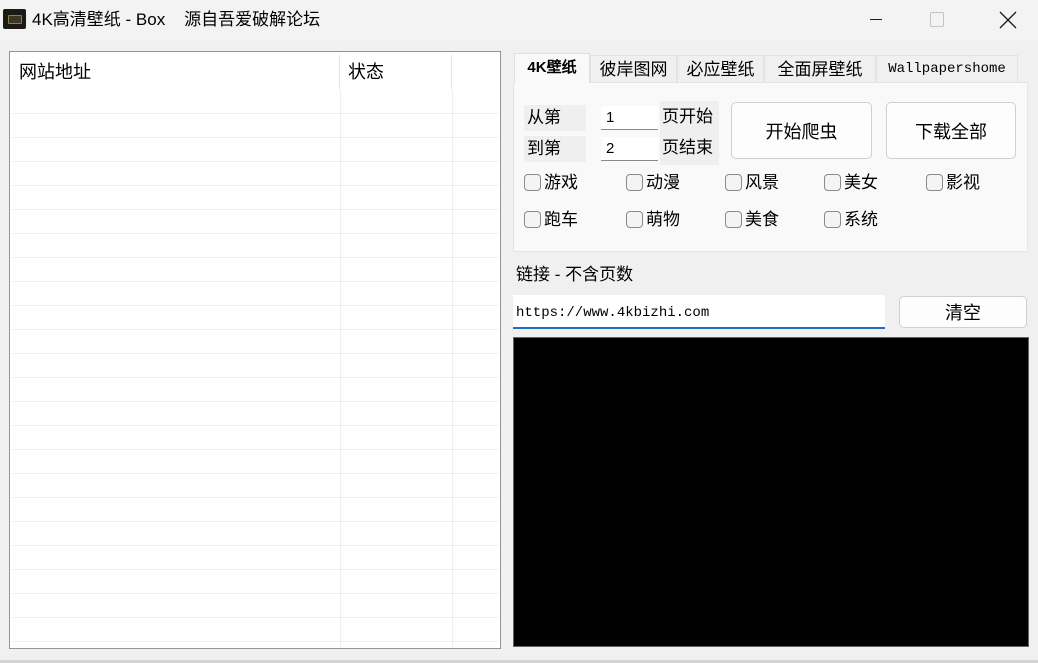  What do you see at coordinates (633, 68) in the screenshot?
I see `tab-netbian: 彼岸图网` at bounding box center [633, 68].